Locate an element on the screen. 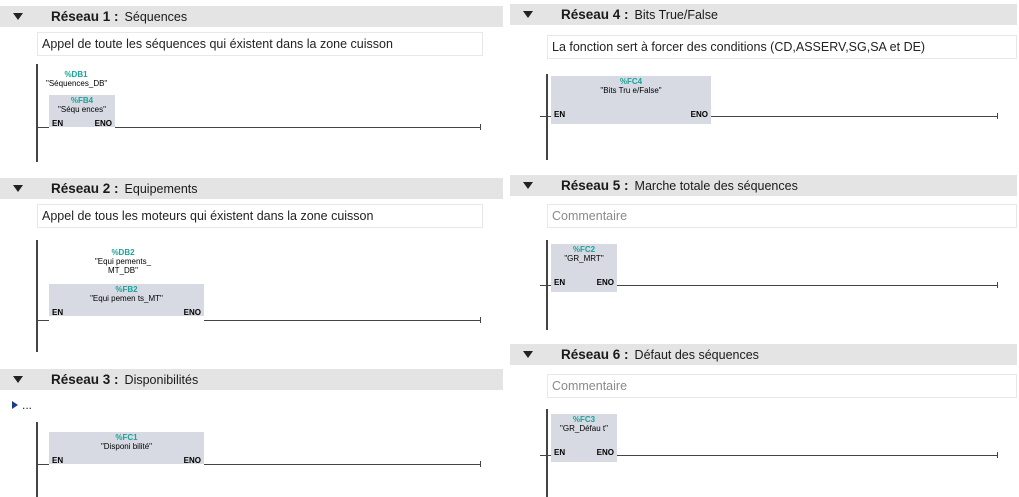 This screenshot has width=1019, height=497. network-5-title: Réseau 5 : is located at coordinates (595, 185).